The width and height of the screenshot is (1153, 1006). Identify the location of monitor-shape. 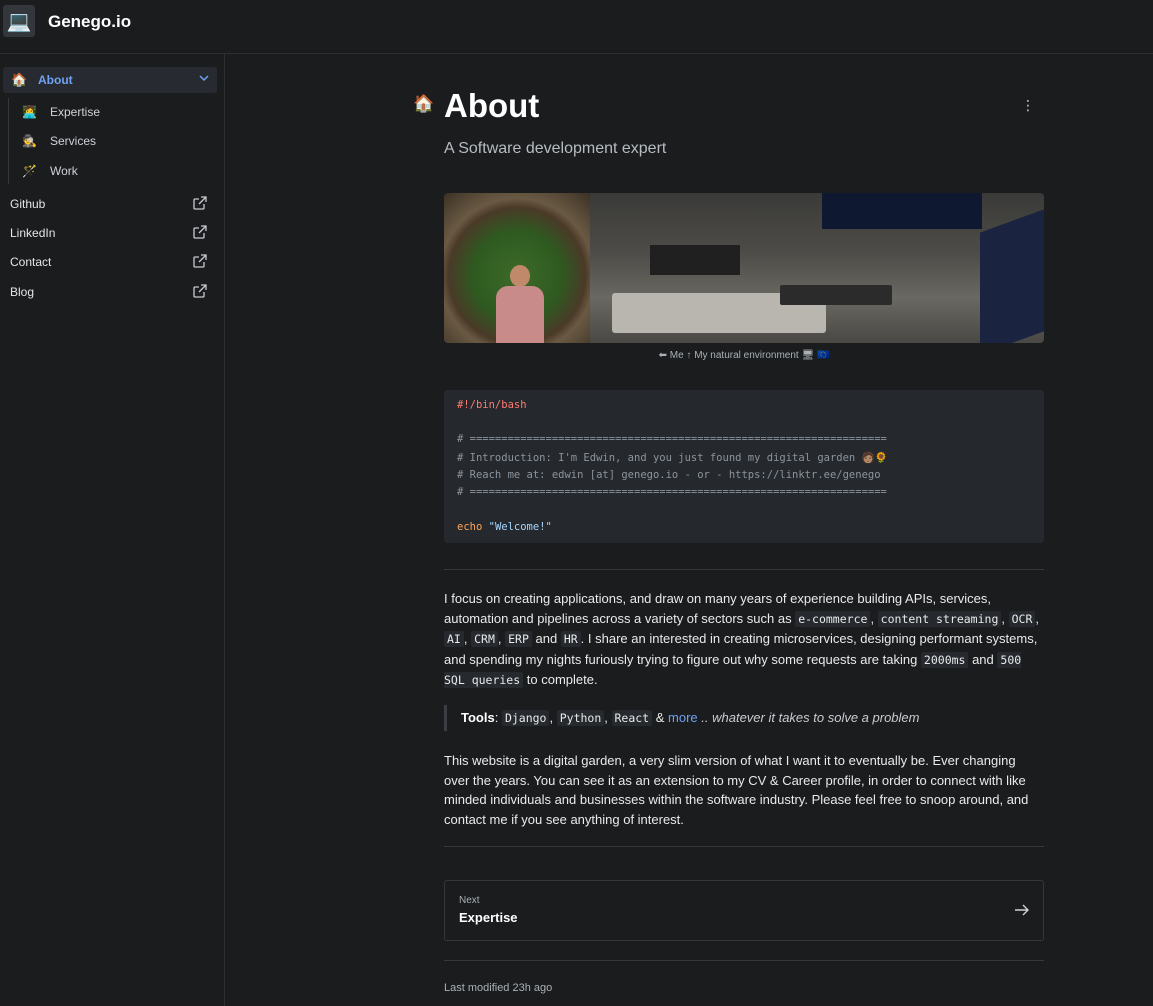
(902, 211).